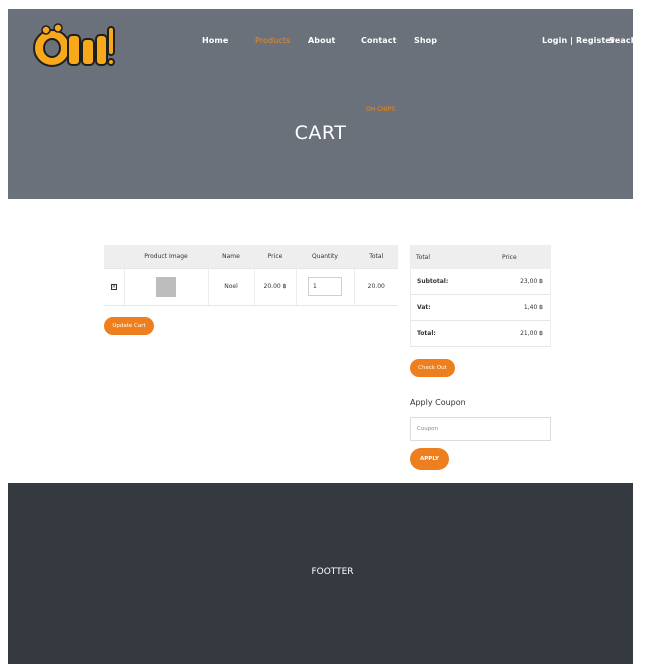  Describe the element at coordinates (321, 40) in the screenshot. I see `nav-about: About` at that location.